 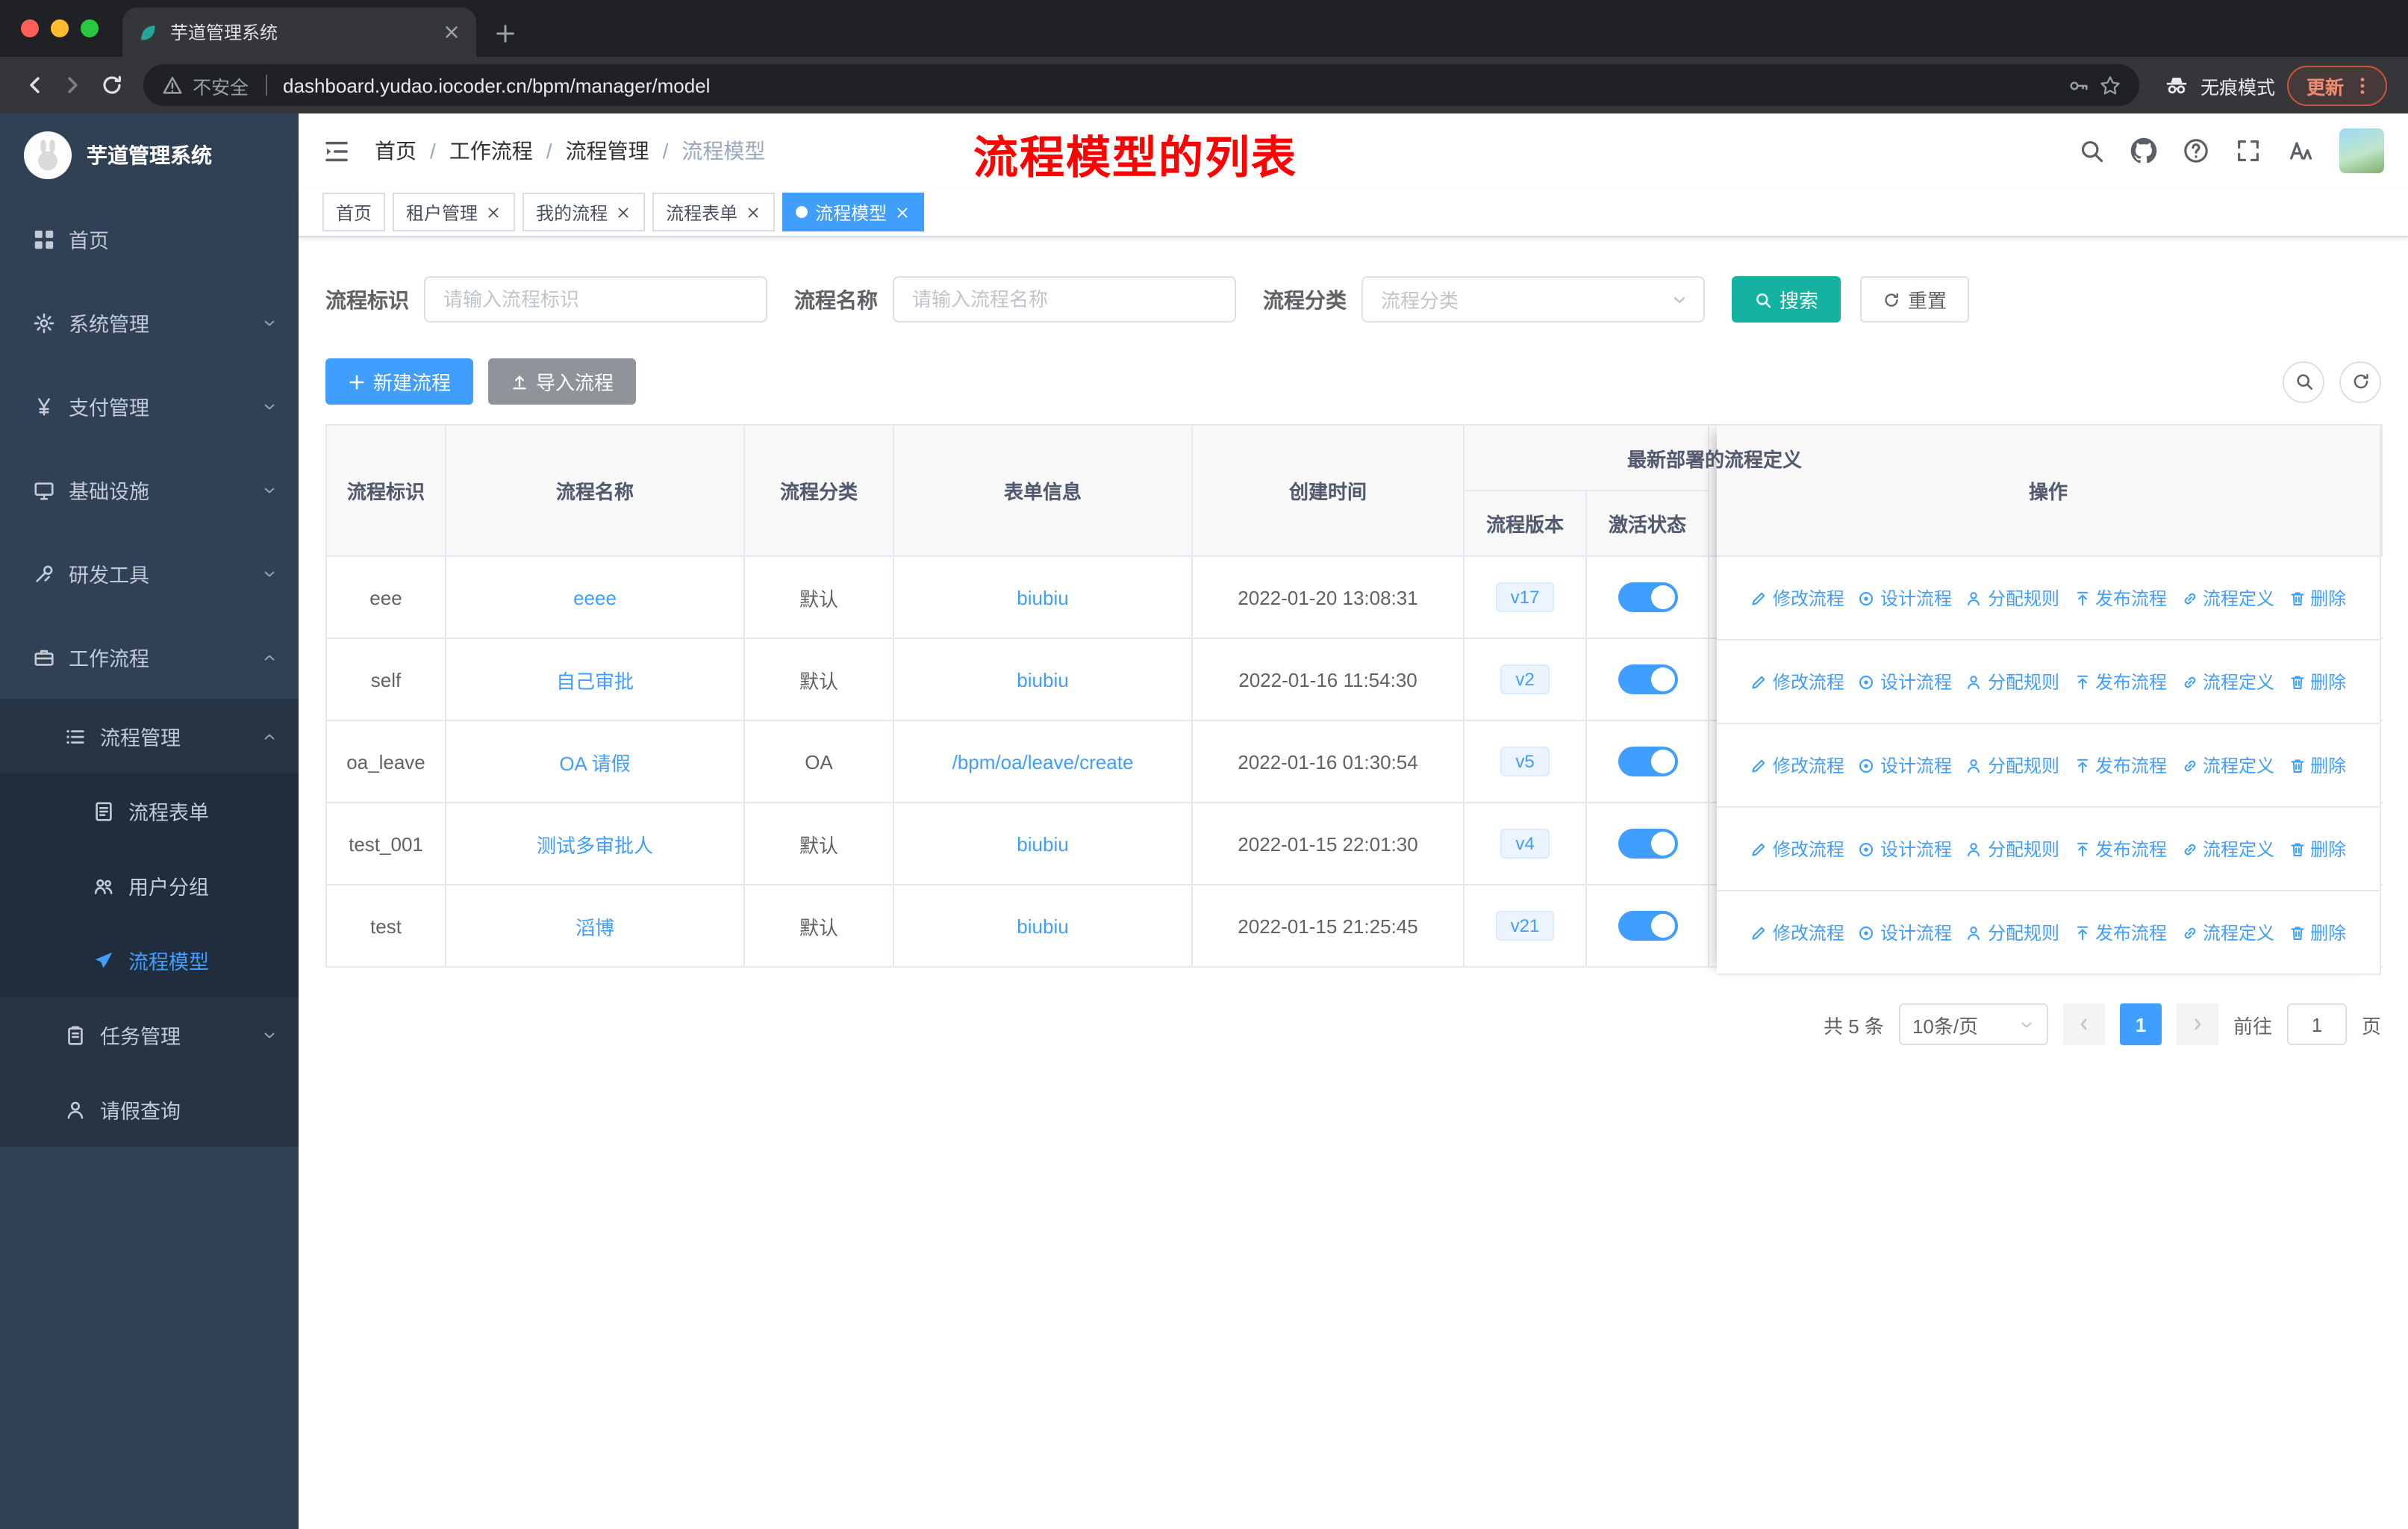 What do you see at coordinates (336, 151) in the screenshot?
I see `sidebar-fold-icon` at bounding box center [336, 151].